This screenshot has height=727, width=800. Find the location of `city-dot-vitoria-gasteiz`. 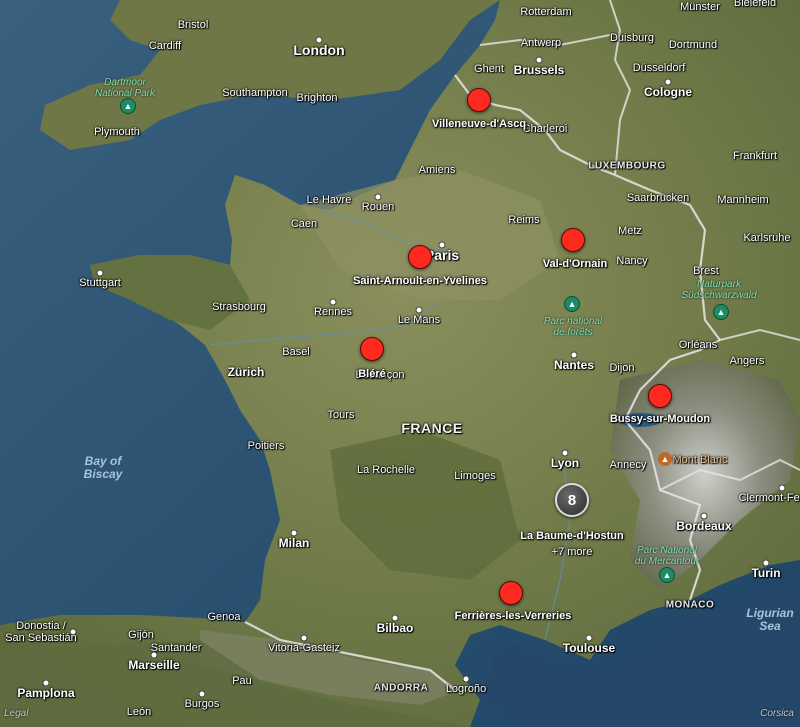

city-dot-vitoria-gasteiz is located at coordinates (304, 638).